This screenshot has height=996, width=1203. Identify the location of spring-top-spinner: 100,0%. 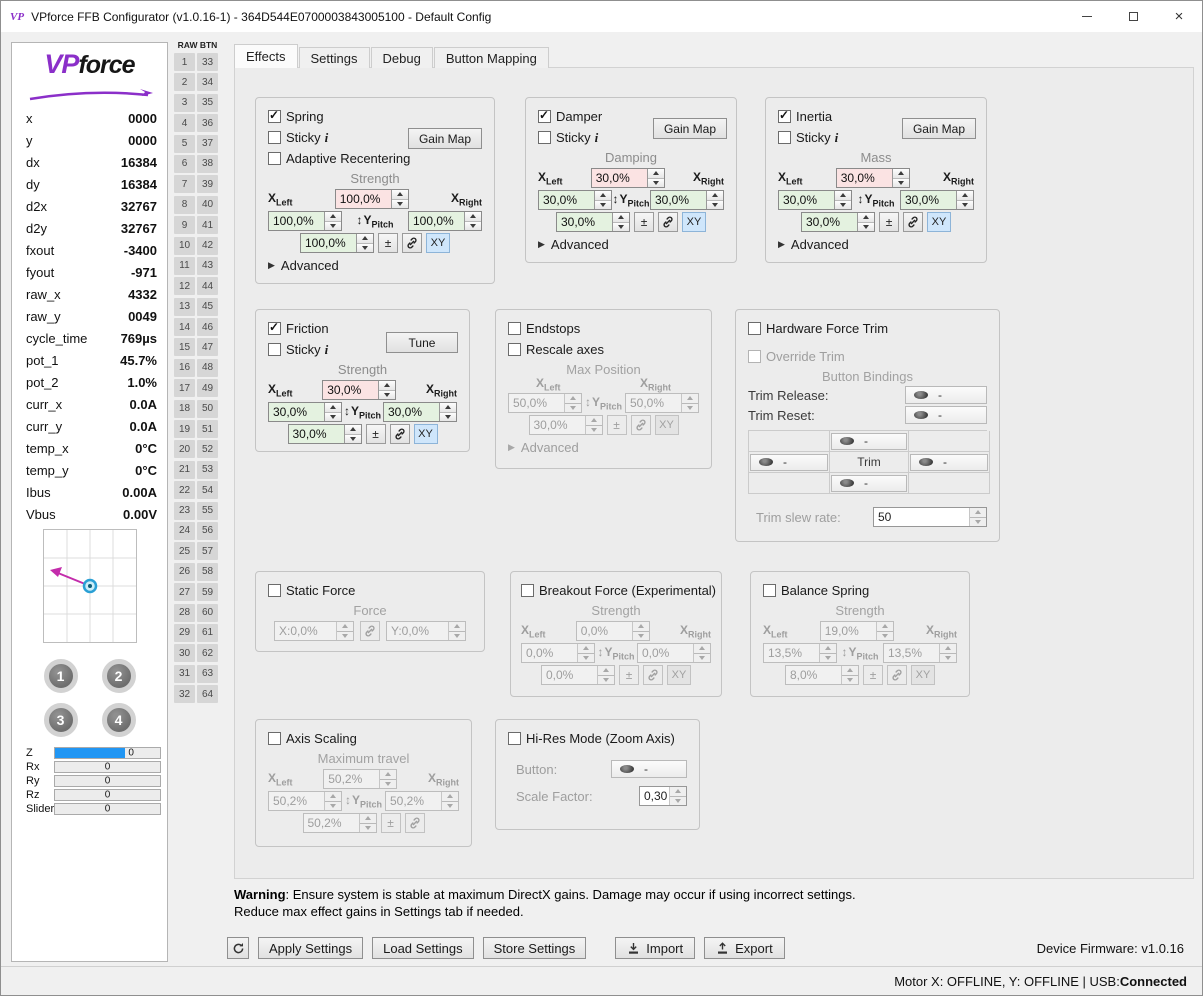
(371, 199).